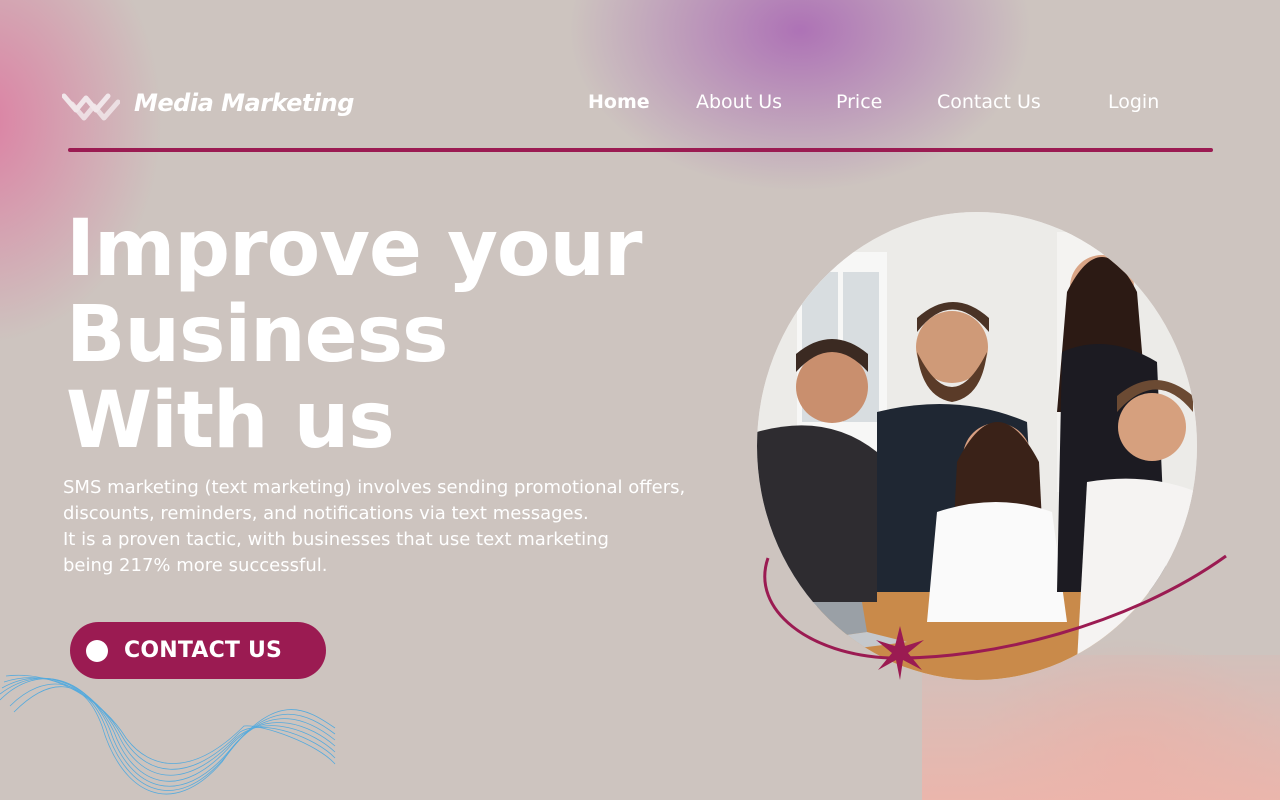  Describe the element at coordinates (168, 734) in the screenshot. I see `decorative-waves` at that location.